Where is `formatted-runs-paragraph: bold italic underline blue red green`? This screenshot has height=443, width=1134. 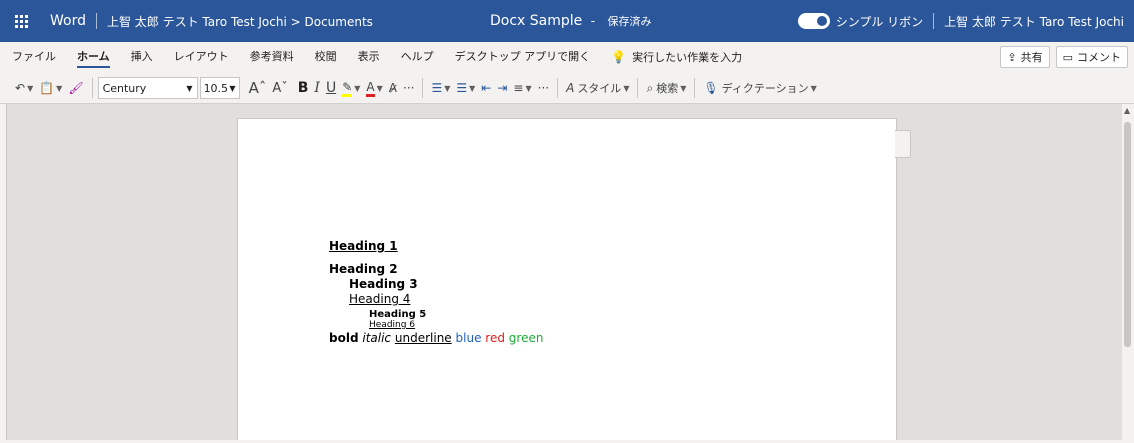 formatted-runs-paragraph: bold italic underline blue red green is located at coordinates (436, 338).